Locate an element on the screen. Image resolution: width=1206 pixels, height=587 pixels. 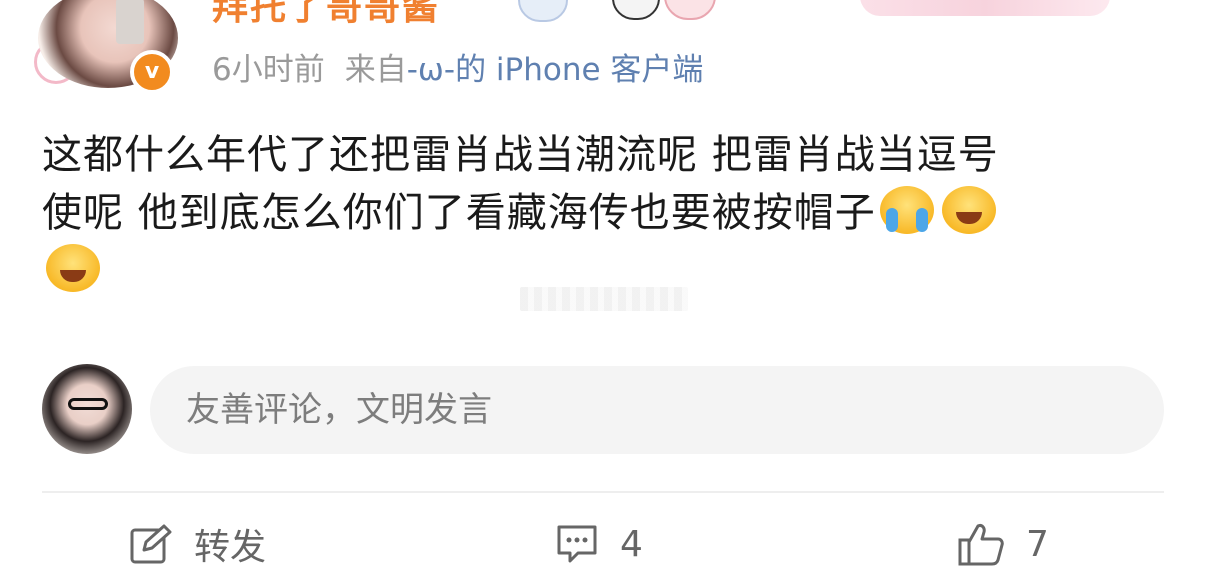
decorative-sticker-icon is located at coordinates (543, 11).